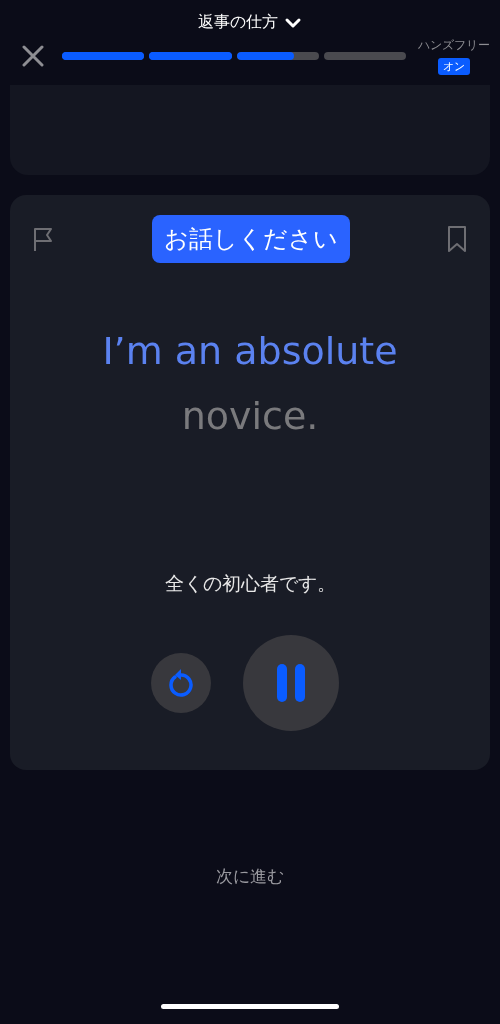 This screenshot has height=1024, width=500. Describe the element at coordinates (33, 56) in the screenshot. I see `close-icon` at that location.